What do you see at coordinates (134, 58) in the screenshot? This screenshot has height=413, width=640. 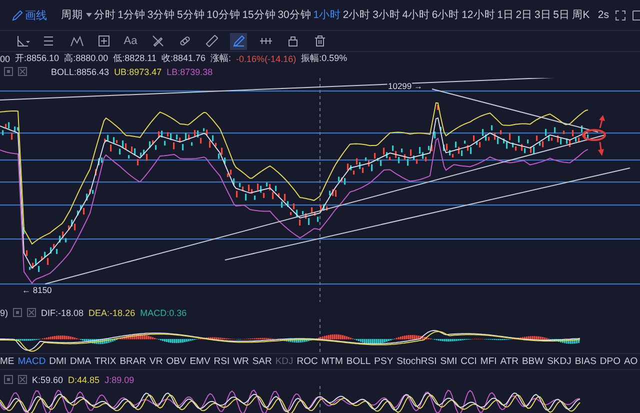 I see `legend-value: 低:8828.11` at bounding box center [134, 58].